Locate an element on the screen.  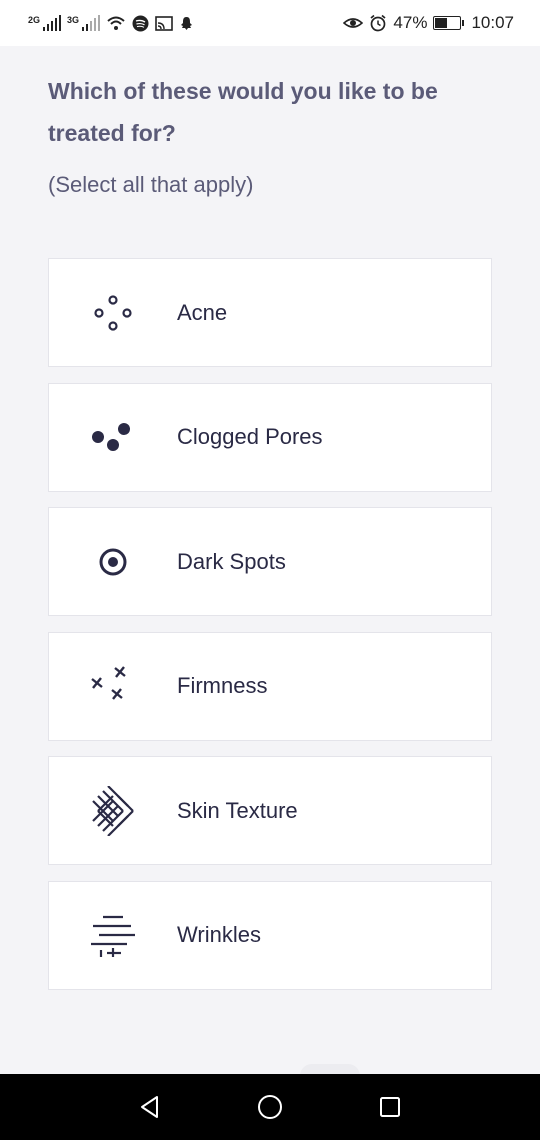
option-clogged-pores: Clogged Pores is located at coordinates (270, 437).